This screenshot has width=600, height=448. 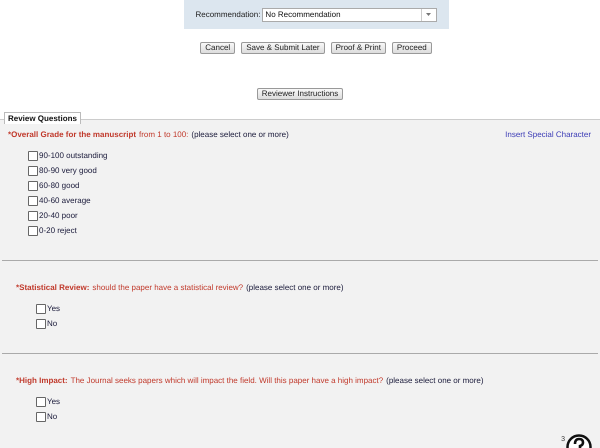 I want to click on reviewer-instructions-button: Reviewer Instructions, so click(x=300, y=94).